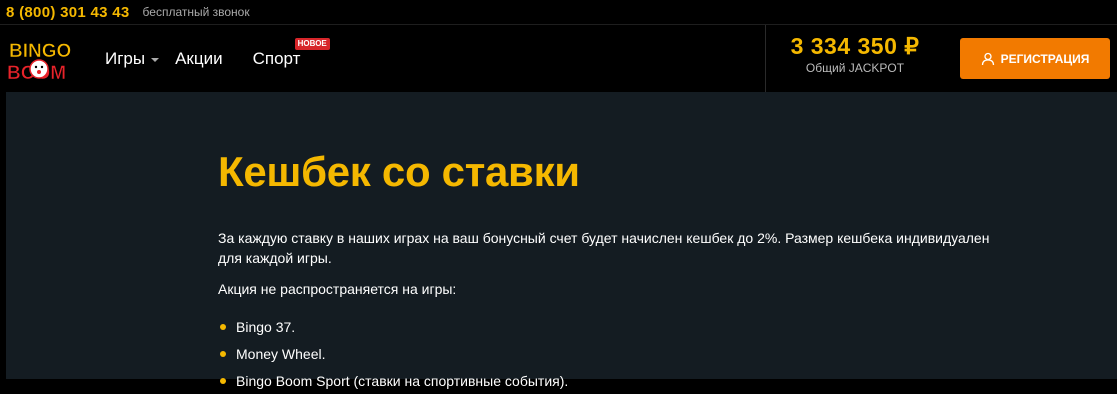 Image resolution: width=1117 pixels, height=394 pixels. Describe the element at coordinates (1045, 58) in the screenshot. I see `register-label: РЕГИСТРАЦИЯ` at that location.